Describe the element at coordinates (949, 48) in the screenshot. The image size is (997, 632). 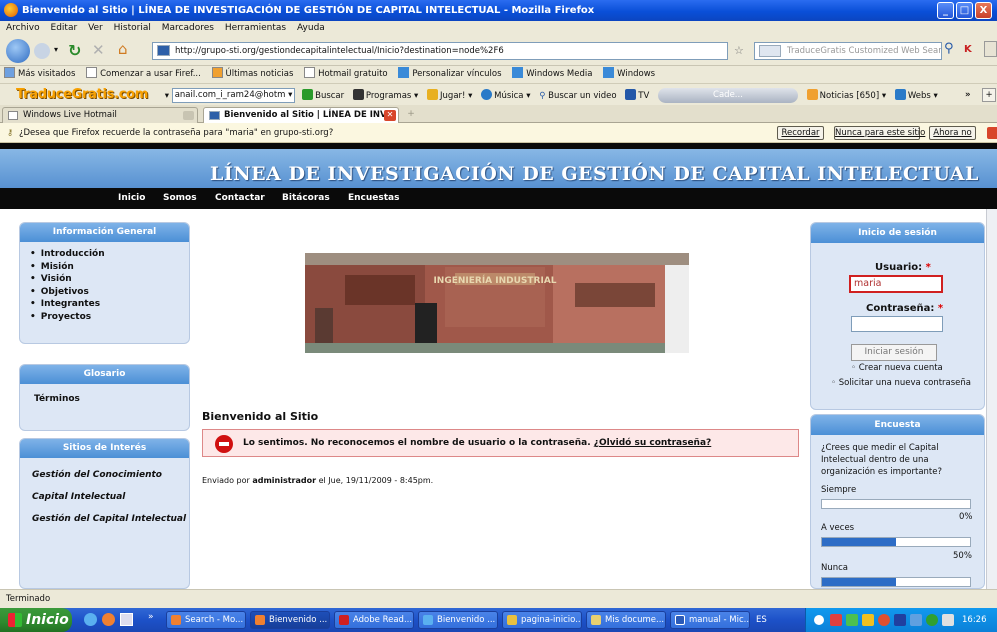
I see `search-go-icon: ⚲` at that location.